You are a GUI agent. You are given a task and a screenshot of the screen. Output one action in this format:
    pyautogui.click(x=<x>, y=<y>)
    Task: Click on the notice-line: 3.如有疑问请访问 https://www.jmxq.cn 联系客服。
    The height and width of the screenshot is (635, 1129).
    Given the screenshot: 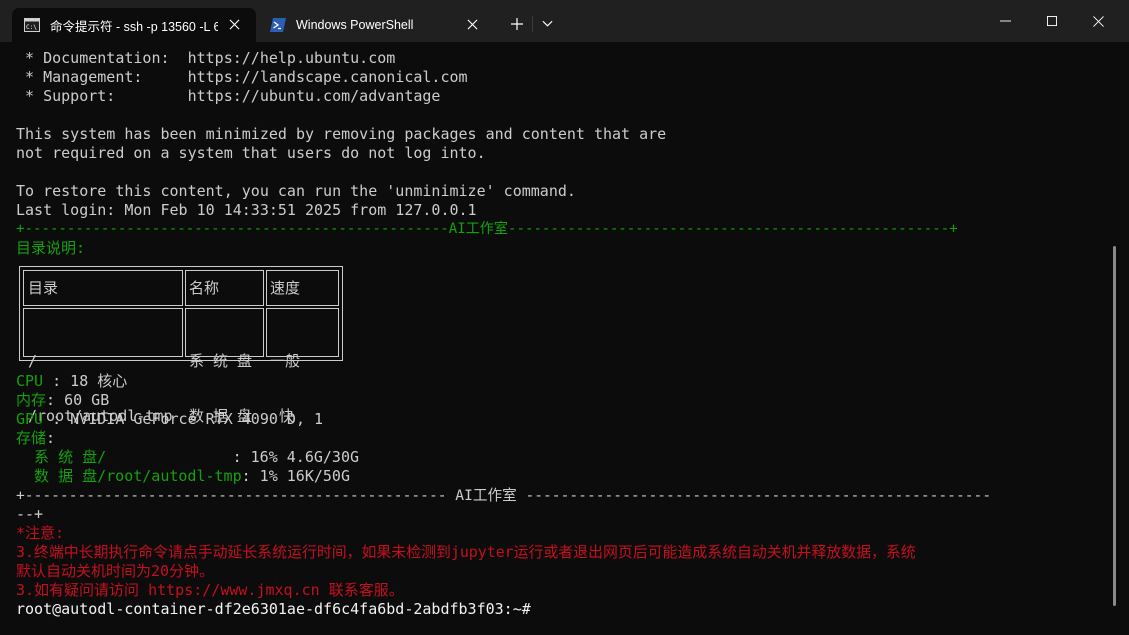 What is the action you would take?
    pyautogui.click(x=210, y=590)
    